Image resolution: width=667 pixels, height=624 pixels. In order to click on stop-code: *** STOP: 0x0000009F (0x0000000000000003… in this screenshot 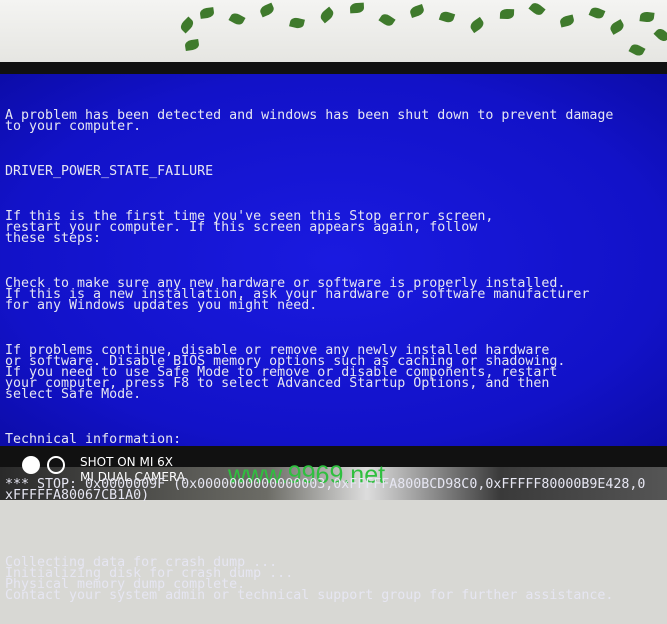, I will do `click(325, 490)`.